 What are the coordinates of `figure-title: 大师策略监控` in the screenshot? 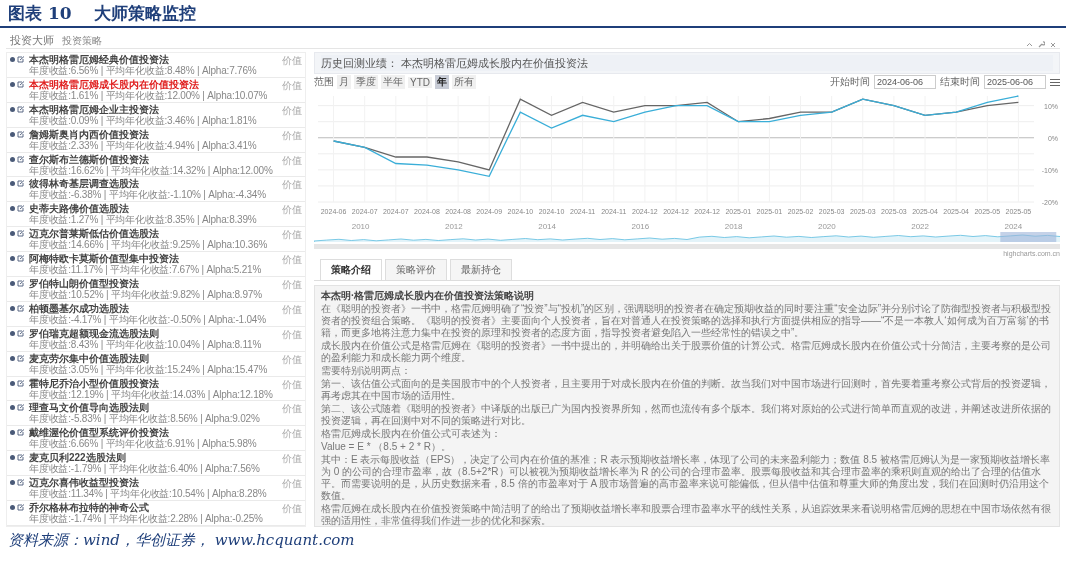 It's located at (144, 13).